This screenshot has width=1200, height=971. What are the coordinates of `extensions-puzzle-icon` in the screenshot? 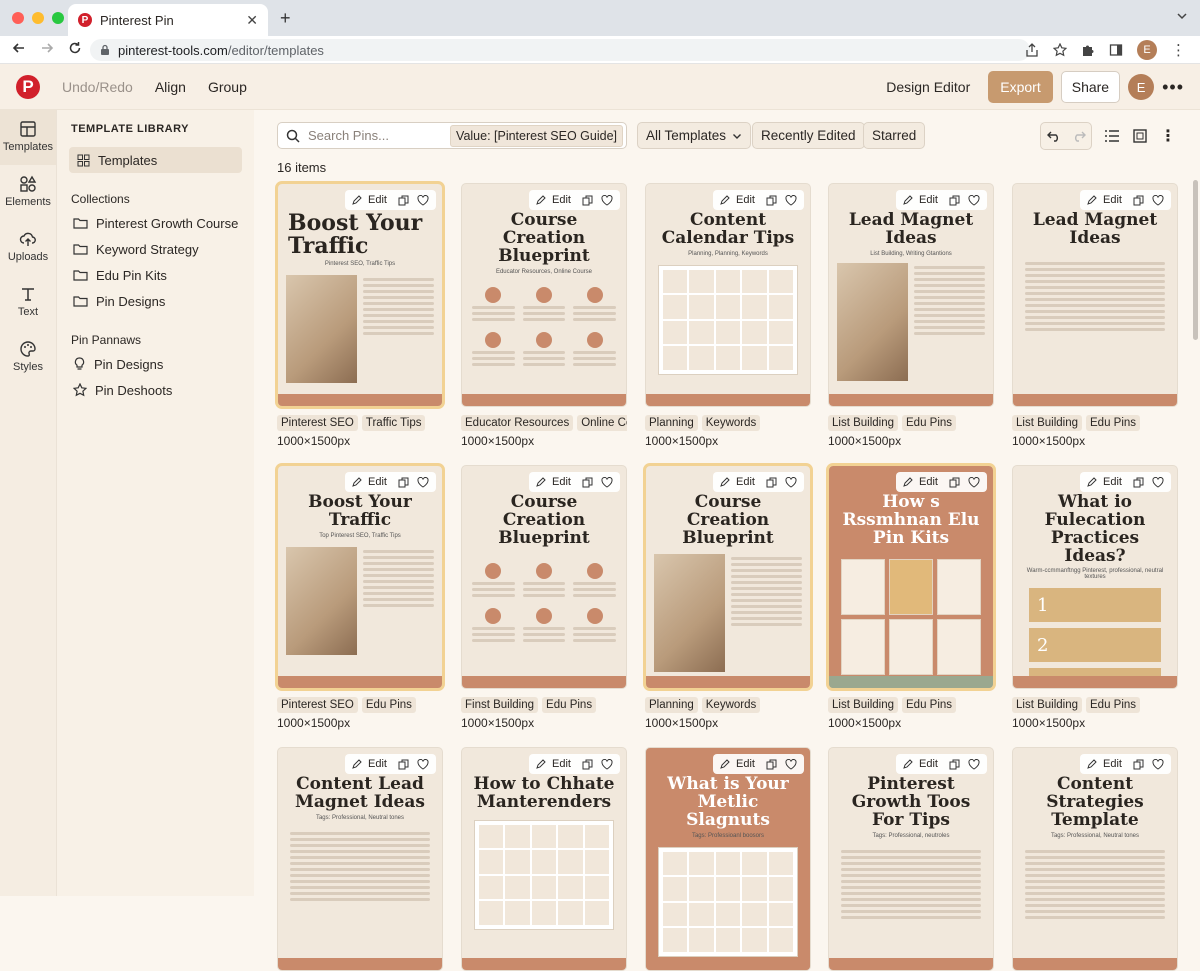 It's located at (1088, 50).